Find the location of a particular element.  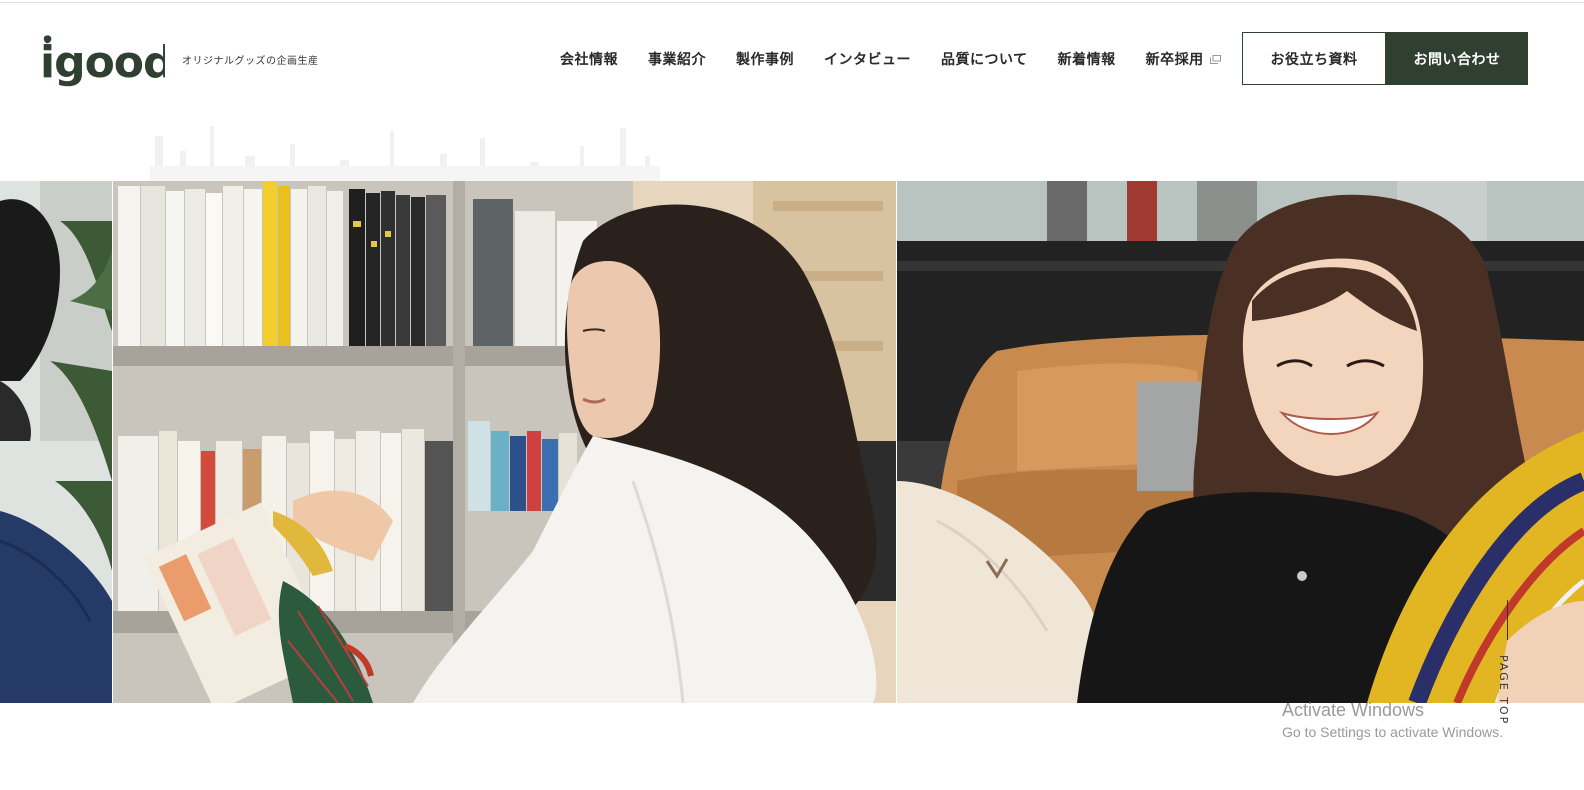

nav-item-interview: インタビュー is located at coordinates (867, 59).